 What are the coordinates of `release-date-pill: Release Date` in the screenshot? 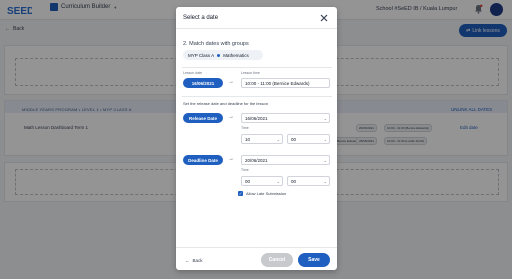 It's located at (203, 118).